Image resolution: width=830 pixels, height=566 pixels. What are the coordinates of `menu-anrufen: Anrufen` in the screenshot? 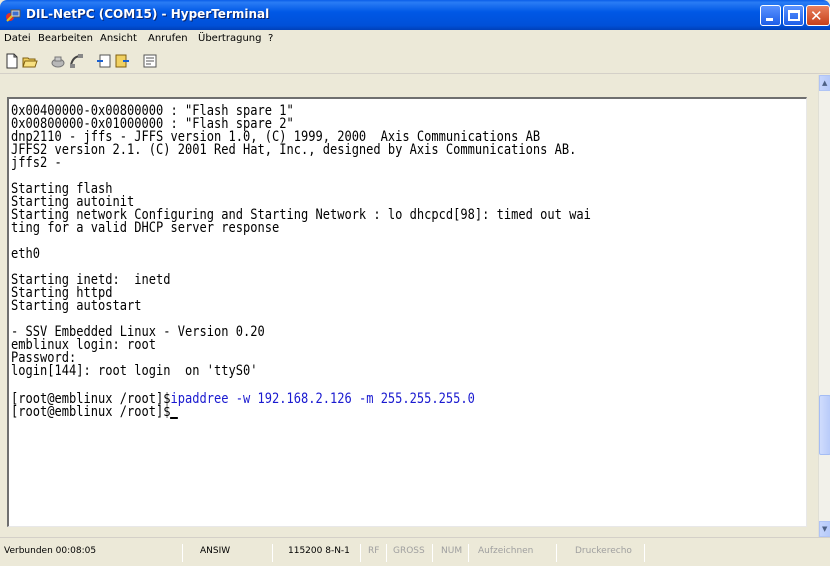 It's located at (168, 38).